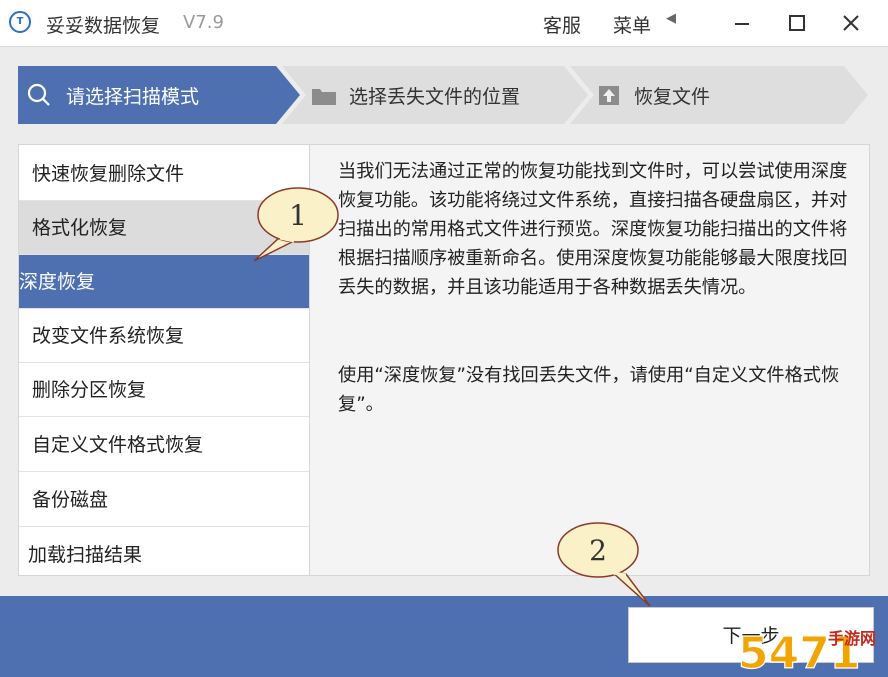 The width and height of the screenshot is (888, 677). I want to click on upload-icon, so click(609, 95).